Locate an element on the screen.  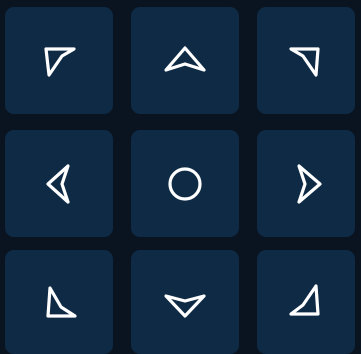
arrow-up-icon is located at coordinates (185, 58).